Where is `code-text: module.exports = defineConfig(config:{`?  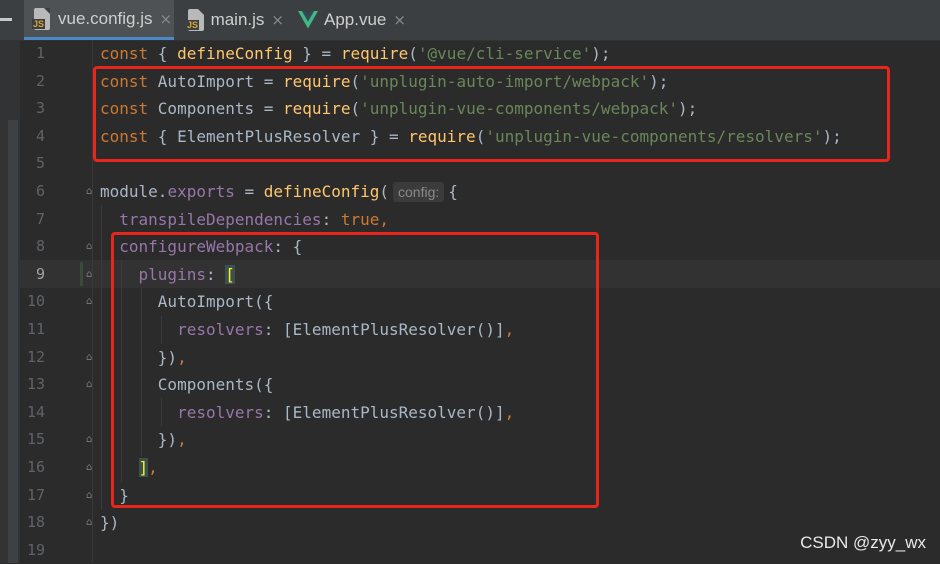 code-text: module.exports = defineConfig(config:{ is located at coordinates (279, 192).